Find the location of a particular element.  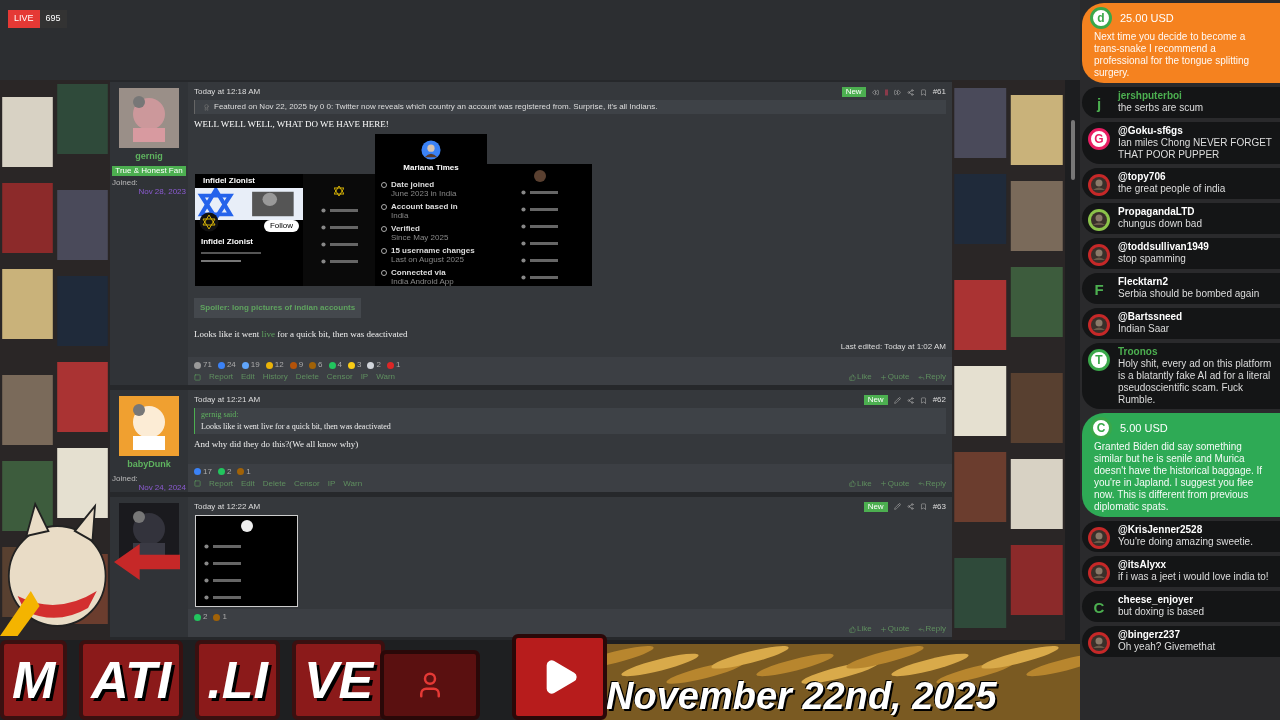

post-action-link: History is located at coordinates (275, 377).